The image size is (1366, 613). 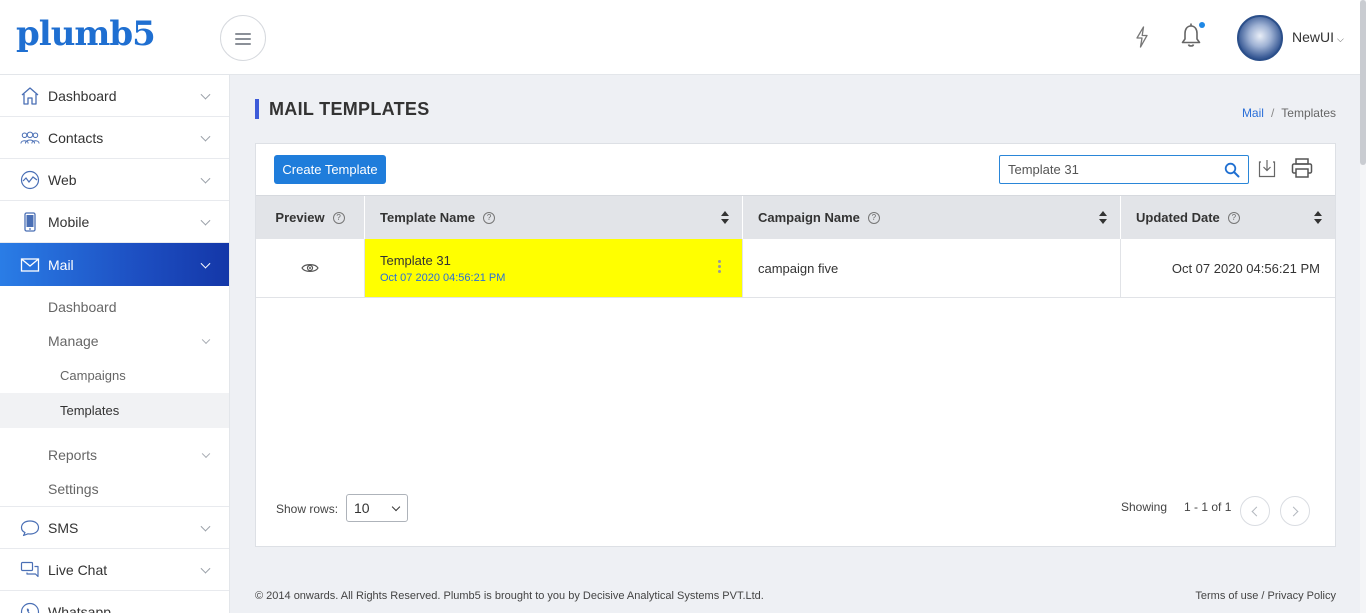 I want to click on sidebar-subitem-reports: Reports, so click(x=114, y=455).